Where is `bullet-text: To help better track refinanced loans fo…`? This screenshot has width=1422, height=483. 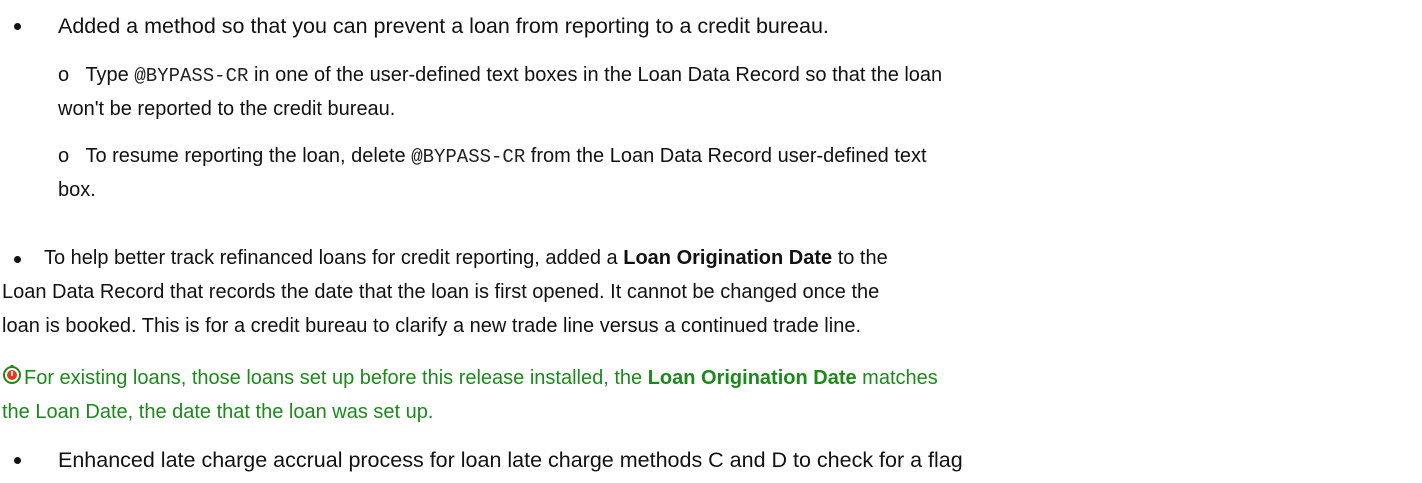
bullet-text: To help better track refinanced loans fo… is located at coordinates (466, 258).